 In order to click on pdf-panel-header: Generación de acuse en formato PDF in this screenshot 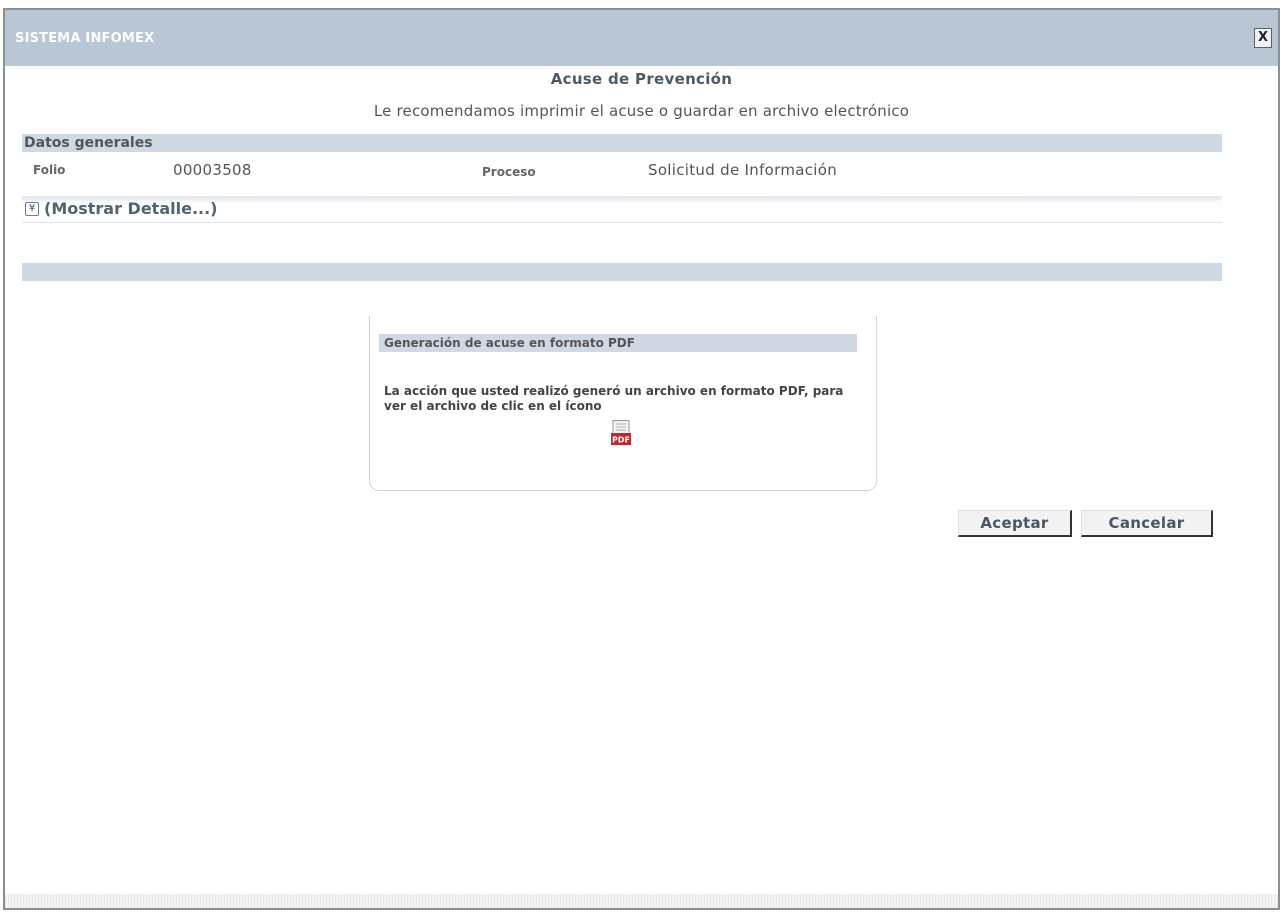, I will do `click(618, 343)`.